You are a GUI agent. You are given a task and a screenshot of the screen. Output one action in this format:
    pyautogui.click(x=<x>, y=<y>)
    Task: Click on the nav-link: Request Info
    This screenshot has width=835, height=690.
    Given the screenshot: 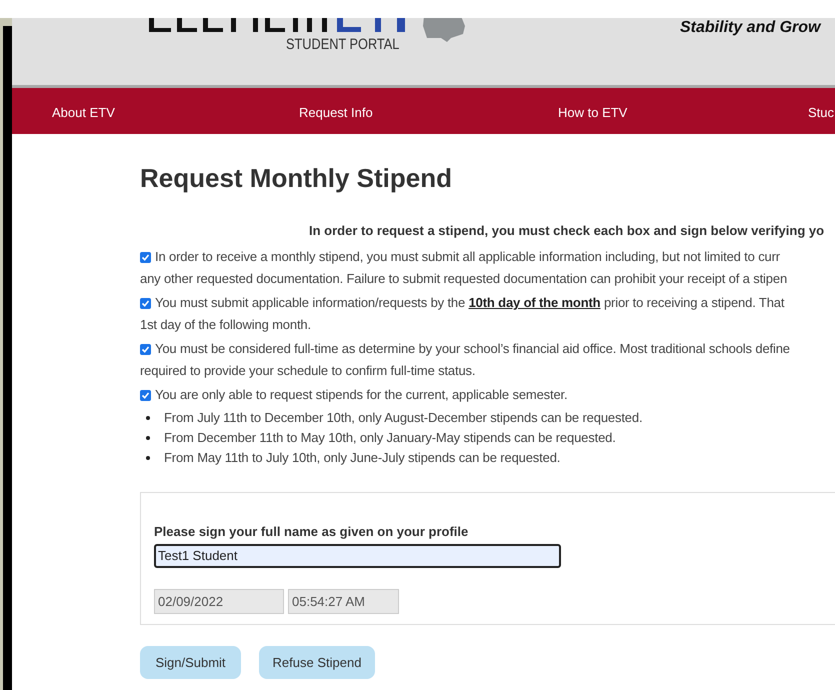 What is the action you would take?
    pyautogui.click(x=336, y=112)
    